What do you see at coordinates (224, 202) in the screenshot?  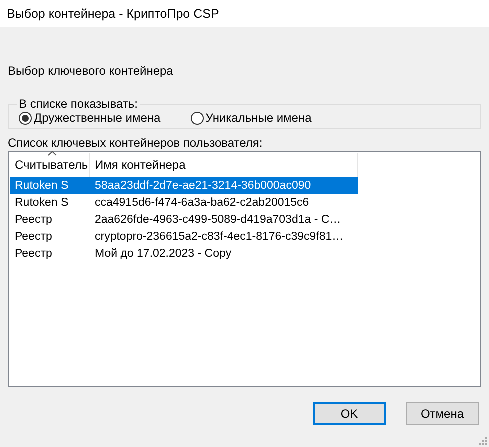 I see `list-cell: cca4915d6-f474-6a3a-ba62-c2ab20015c6` at bounding box center [224, 202].